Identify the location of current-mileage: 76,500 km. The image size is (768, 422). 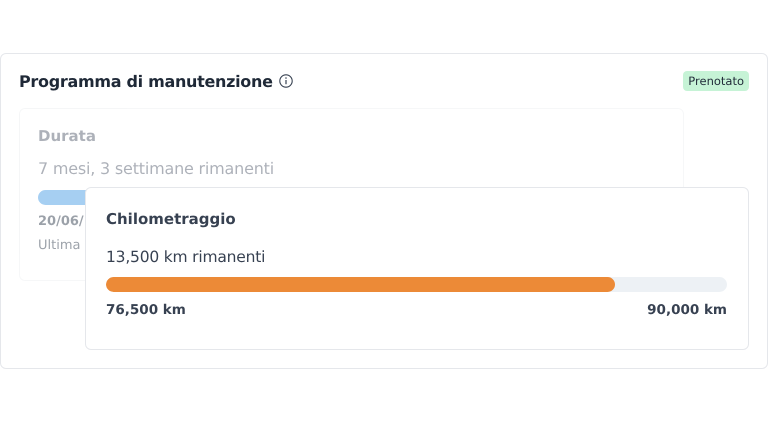
(146, 310).